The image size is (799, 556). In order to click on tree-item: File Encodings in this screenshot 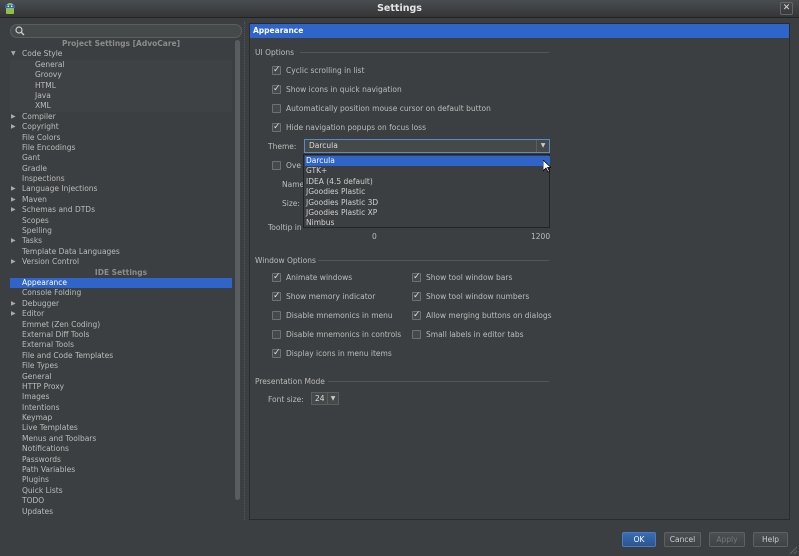, I will do `click(121, 148)`.